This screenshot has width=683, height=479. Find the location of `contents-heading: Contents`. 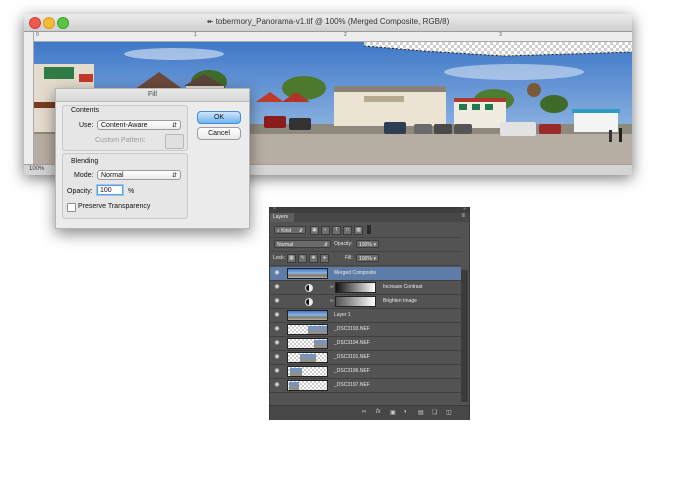

contents-heading: Contents is located at coordinates (85, 110).